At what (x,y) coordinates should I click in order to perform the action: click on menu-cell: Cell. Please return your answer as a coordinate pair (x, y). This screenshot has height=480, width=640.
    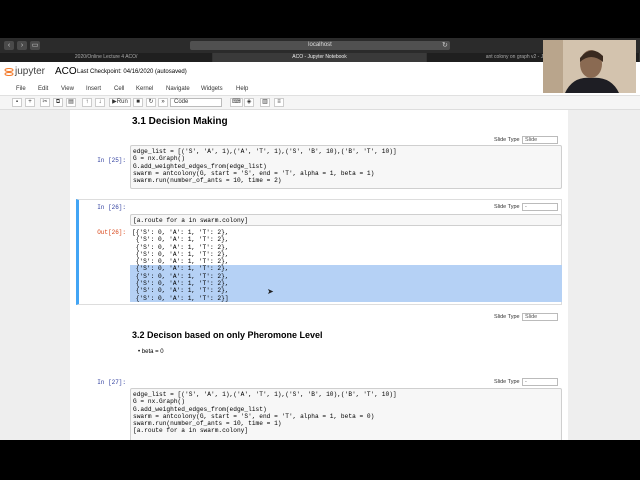
    Looking at the image, I should click on (119, 89).